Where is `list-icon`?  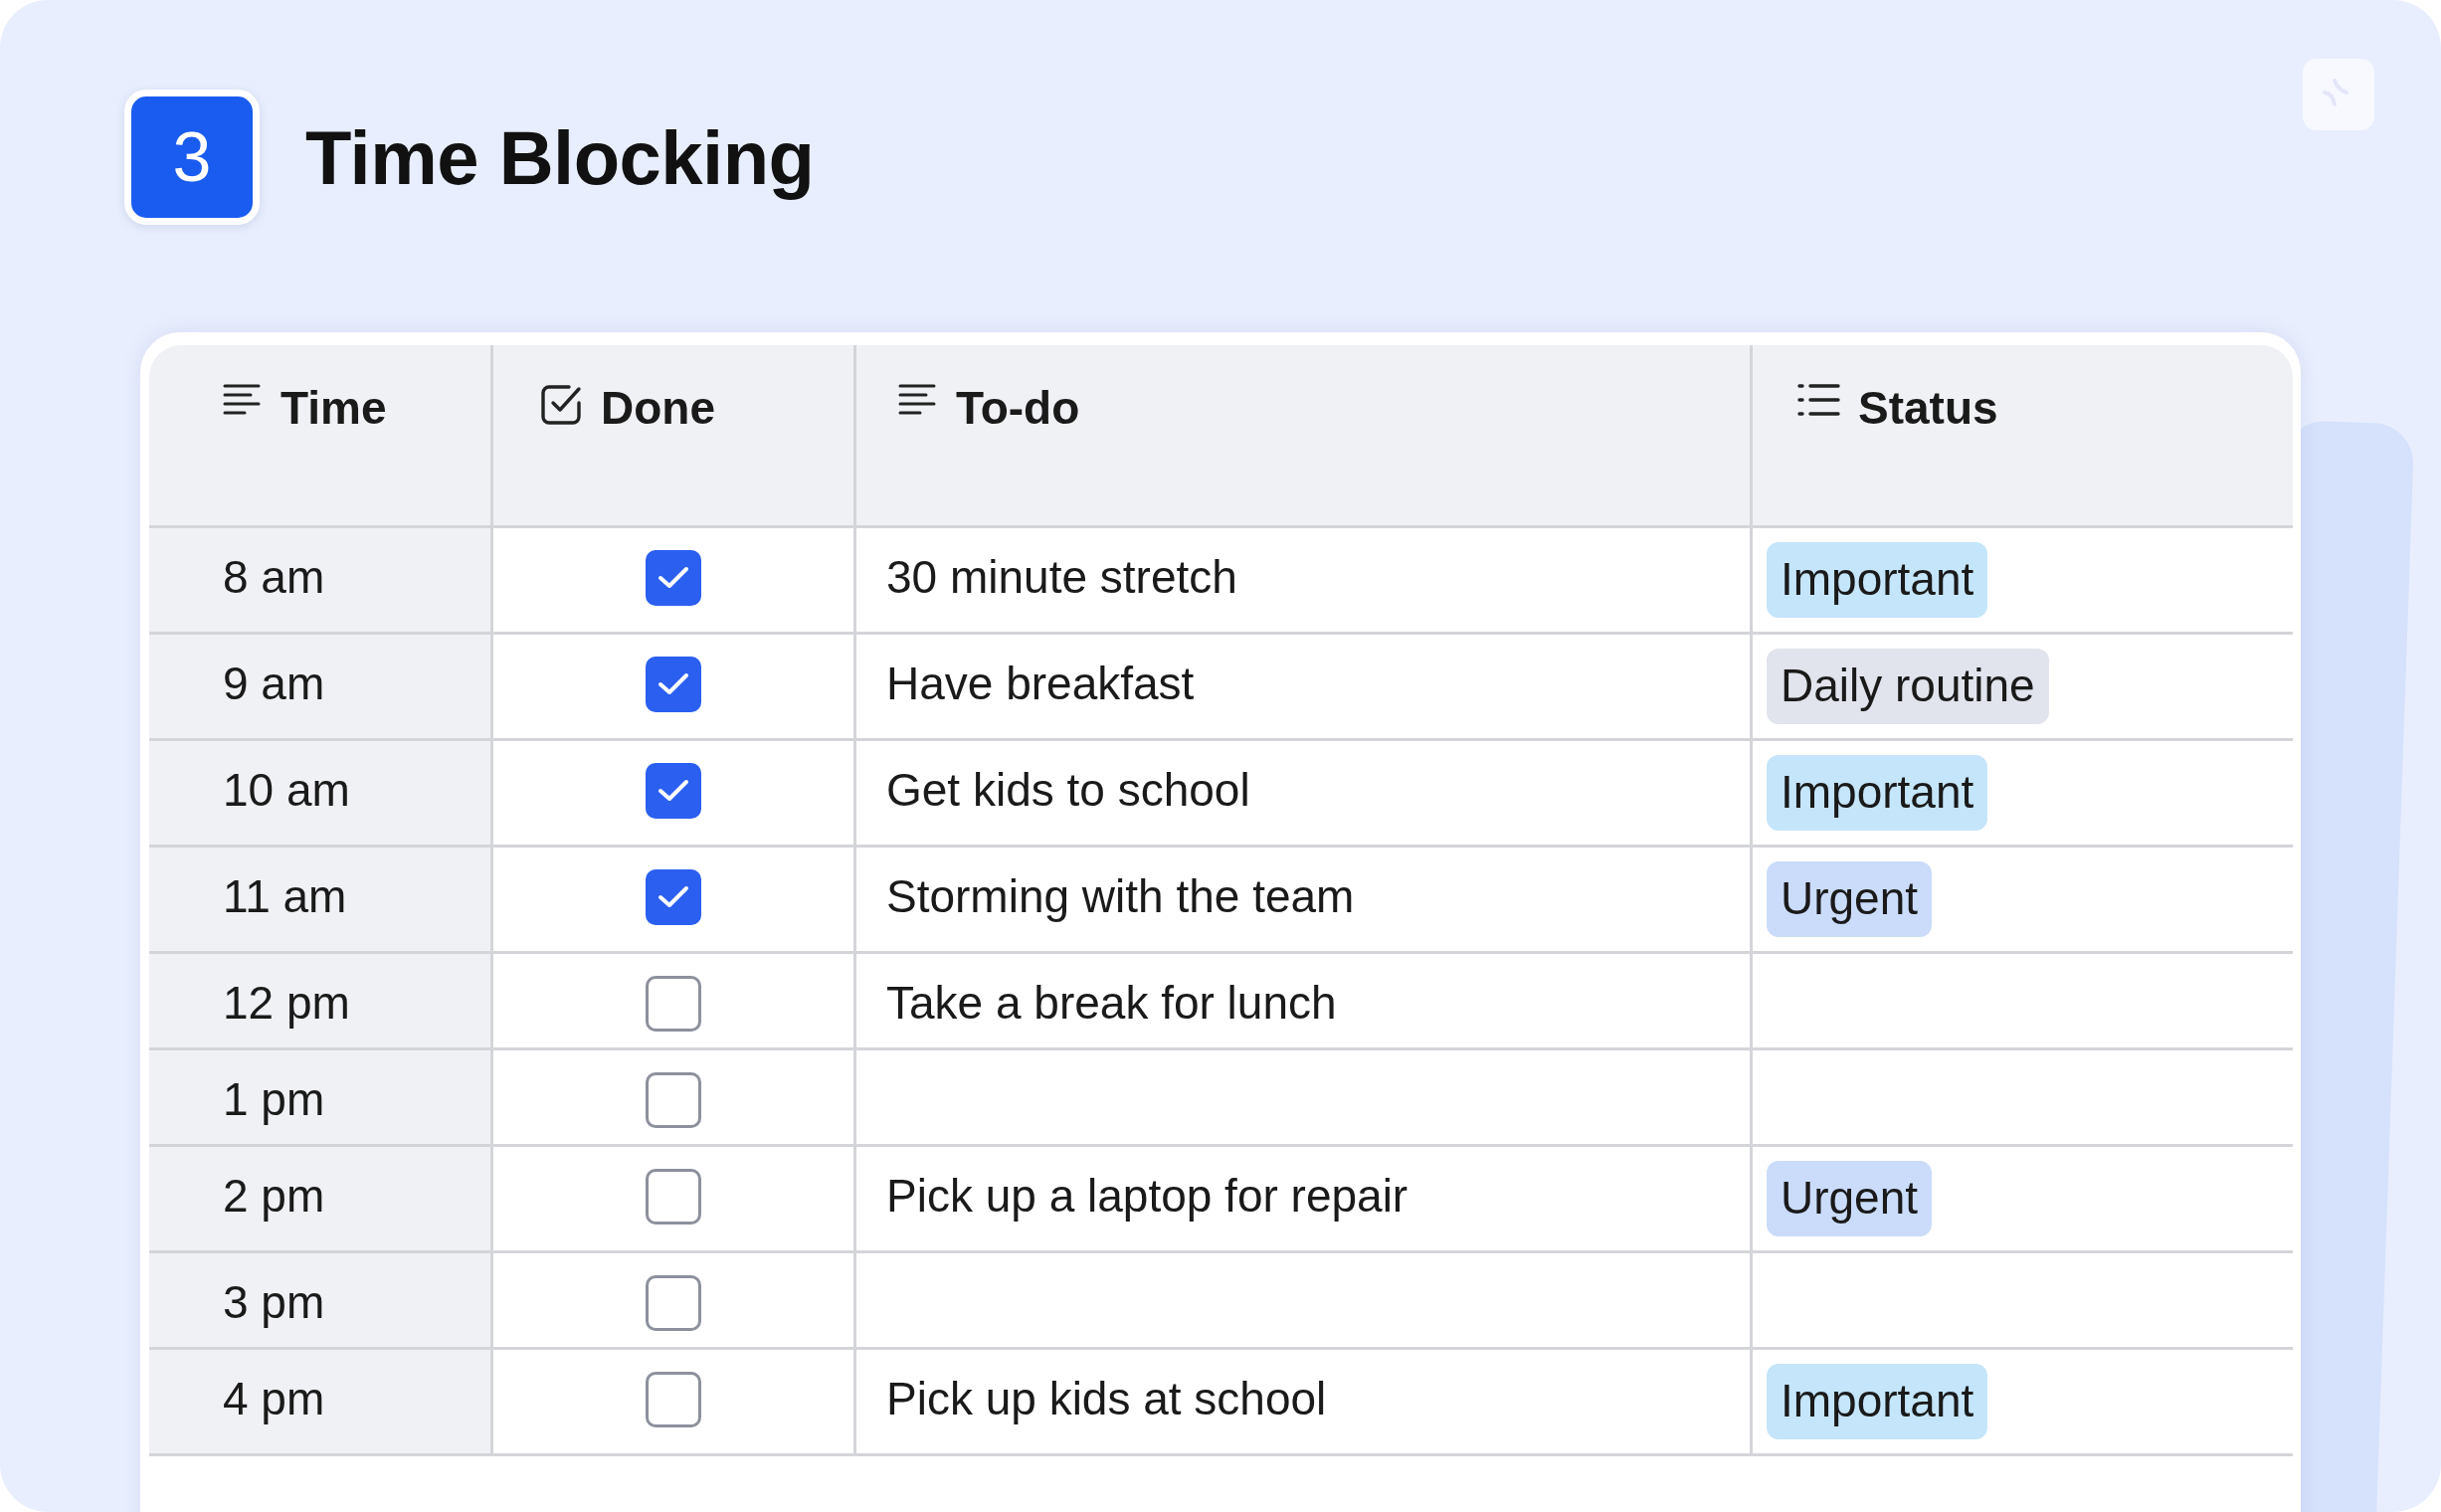
list-icon is located at coordinates (1818, 400).